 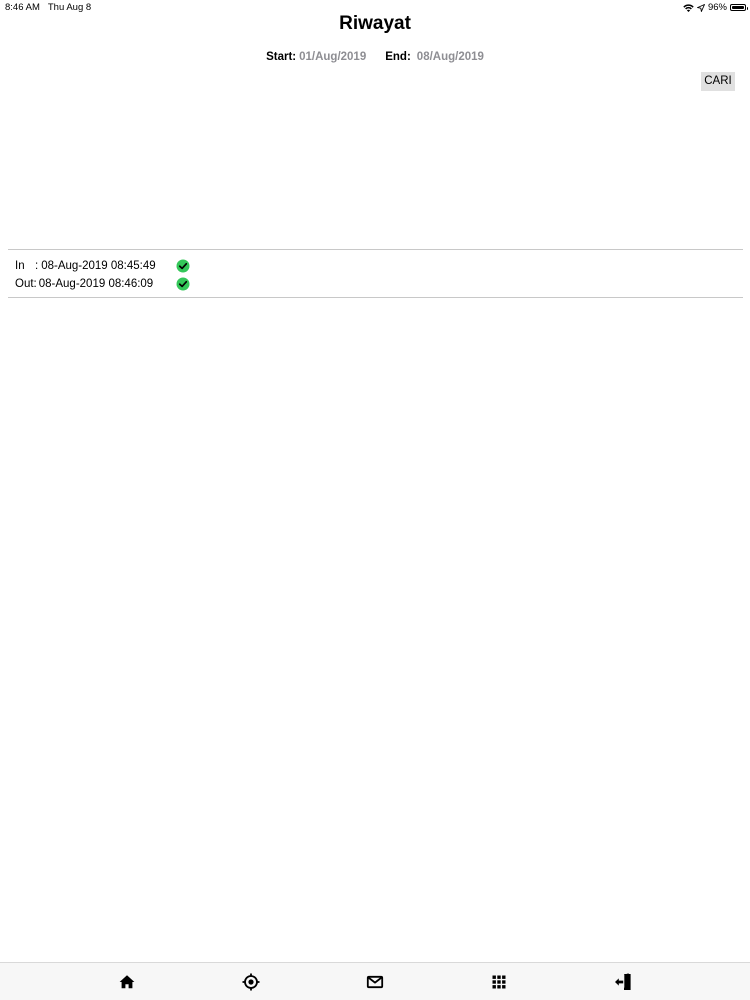 I want to click on tab-logout, so click(x=623, y=982).